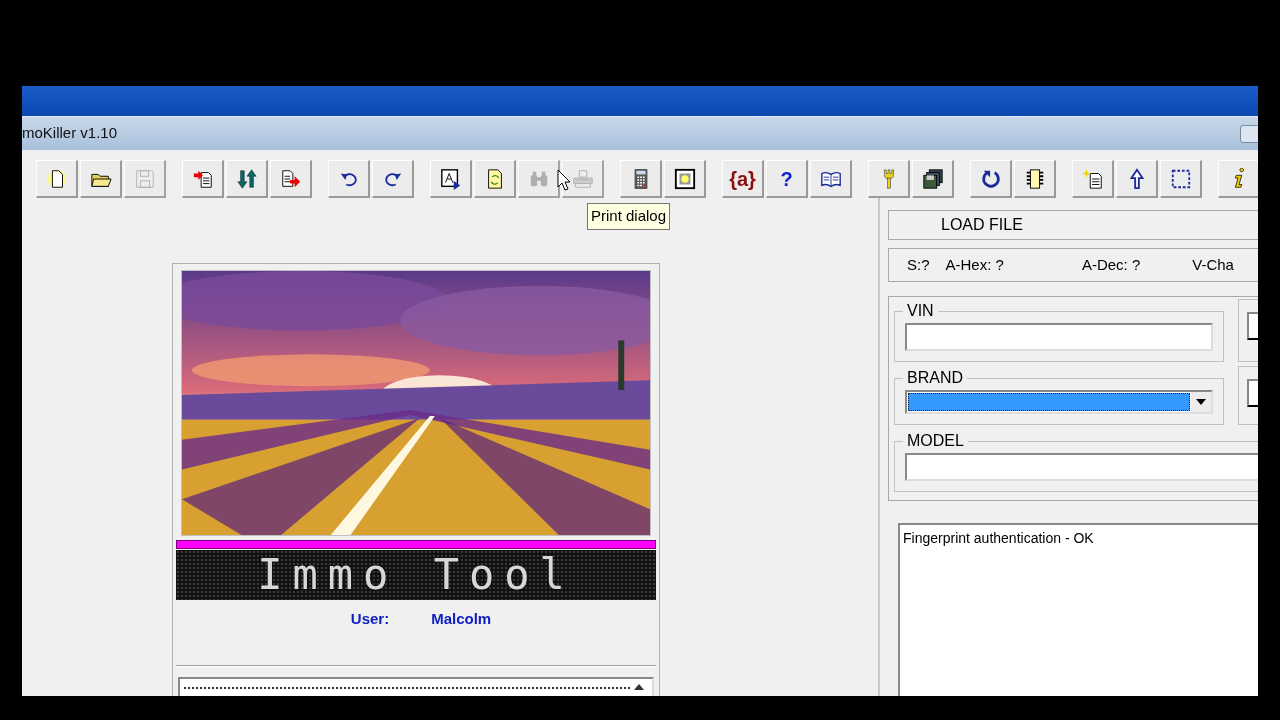 The image size is (1280, 720). Describe the element at coordinates (370, 619) in the screenshot. I see `user-label: User:` at that location.